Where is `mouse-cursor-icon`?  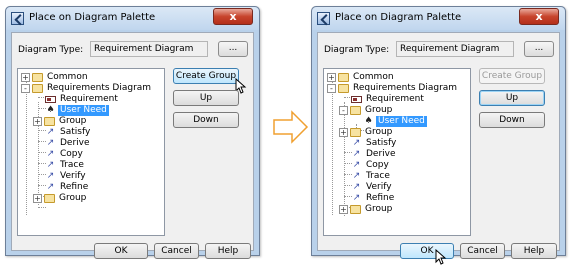 mouse-cursor-icon is located at coordinates (441, 257).